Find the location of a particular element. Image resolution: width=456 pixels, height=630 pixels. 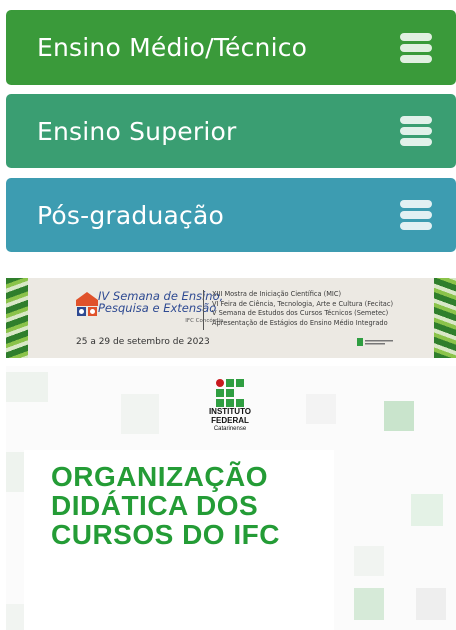

menu-button-ensino-medio-tecnico: Ensino Médio/Técnico is located at coordinates (231, 47).